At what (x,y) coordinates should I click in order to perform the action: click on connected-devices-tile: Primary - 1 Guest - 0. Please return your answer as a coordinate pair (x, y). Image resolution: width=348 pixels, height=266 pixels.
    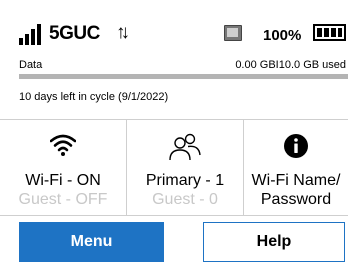
    Looking at the image, I should click on (185, 167).